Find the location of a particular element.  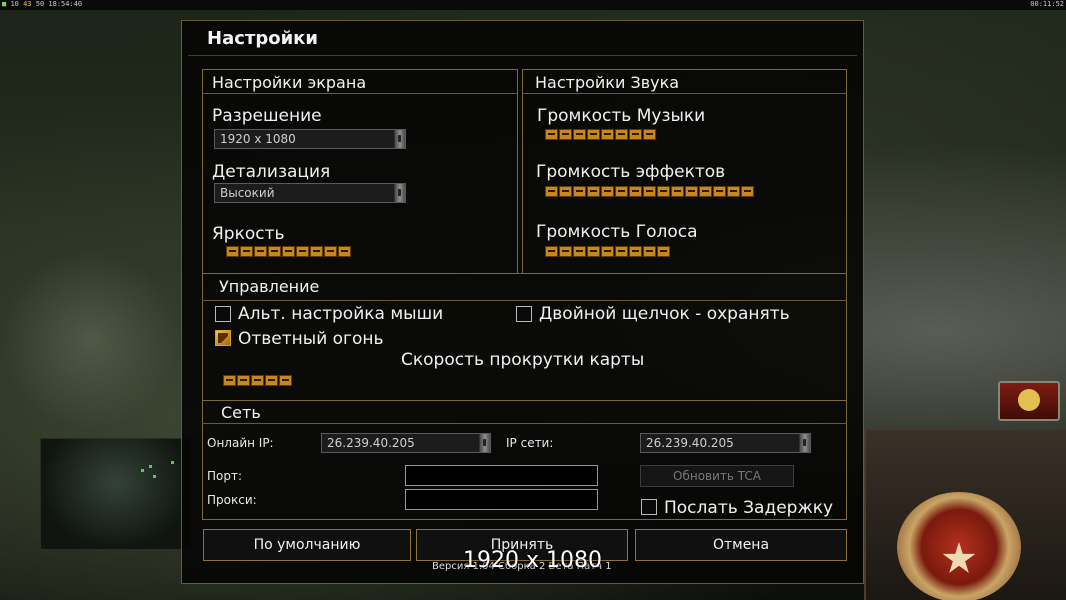

send-delay-label: Послать Задержку is located at coordinates (749, 508).